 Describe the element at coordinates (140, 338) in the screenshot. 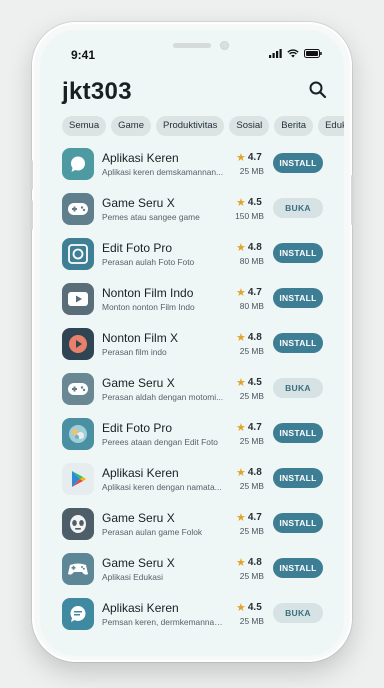

I see `app-name: Nonton Film X` at that location.